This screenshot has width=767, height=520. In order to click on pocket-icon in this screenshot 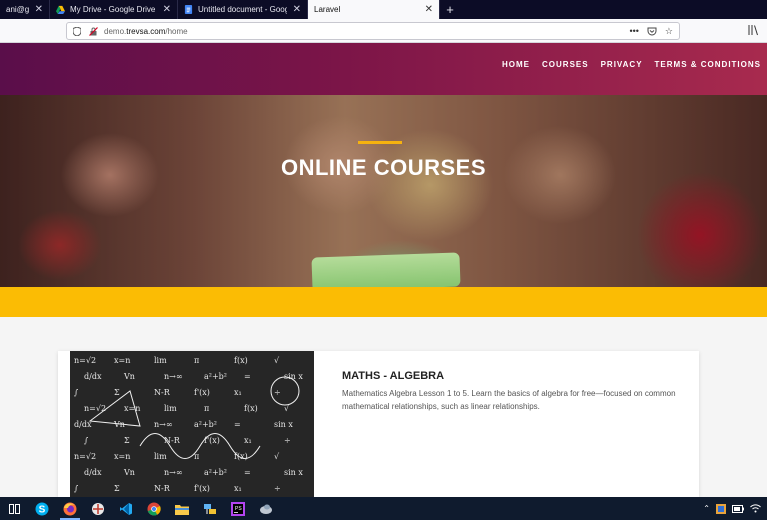, I will do `click(652, 31)`.